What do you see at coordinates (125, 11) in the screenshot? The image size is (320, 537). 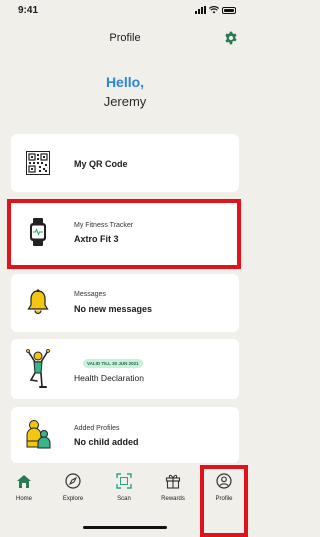 I see `status-bar: 9:41` at bounding box center [125, 11].